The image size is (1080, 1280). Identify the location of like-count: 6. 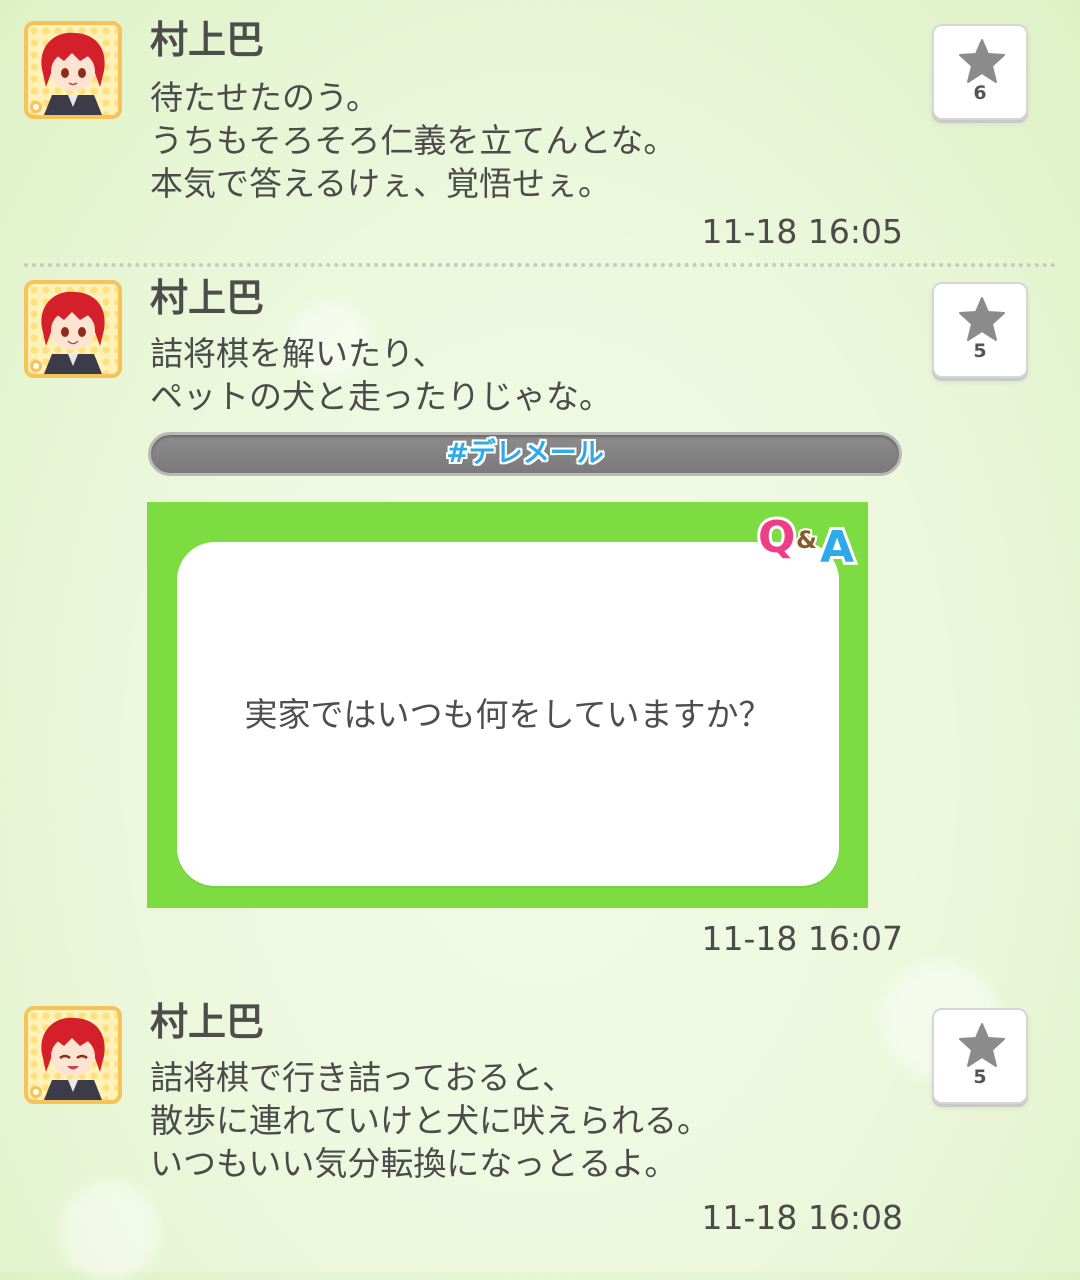
(980, 93).